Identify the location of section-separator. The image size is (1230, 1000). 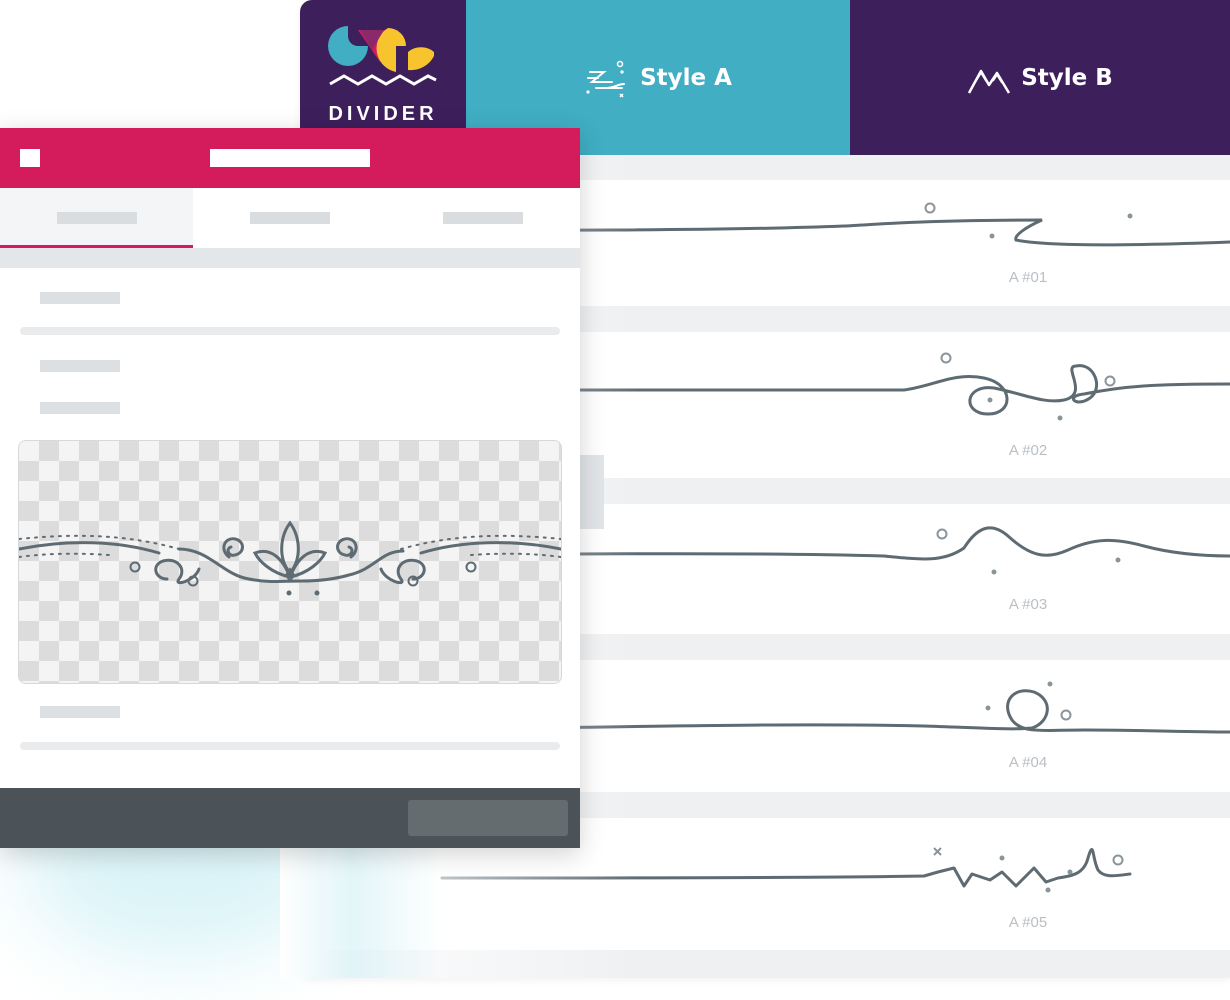
(290, 258).